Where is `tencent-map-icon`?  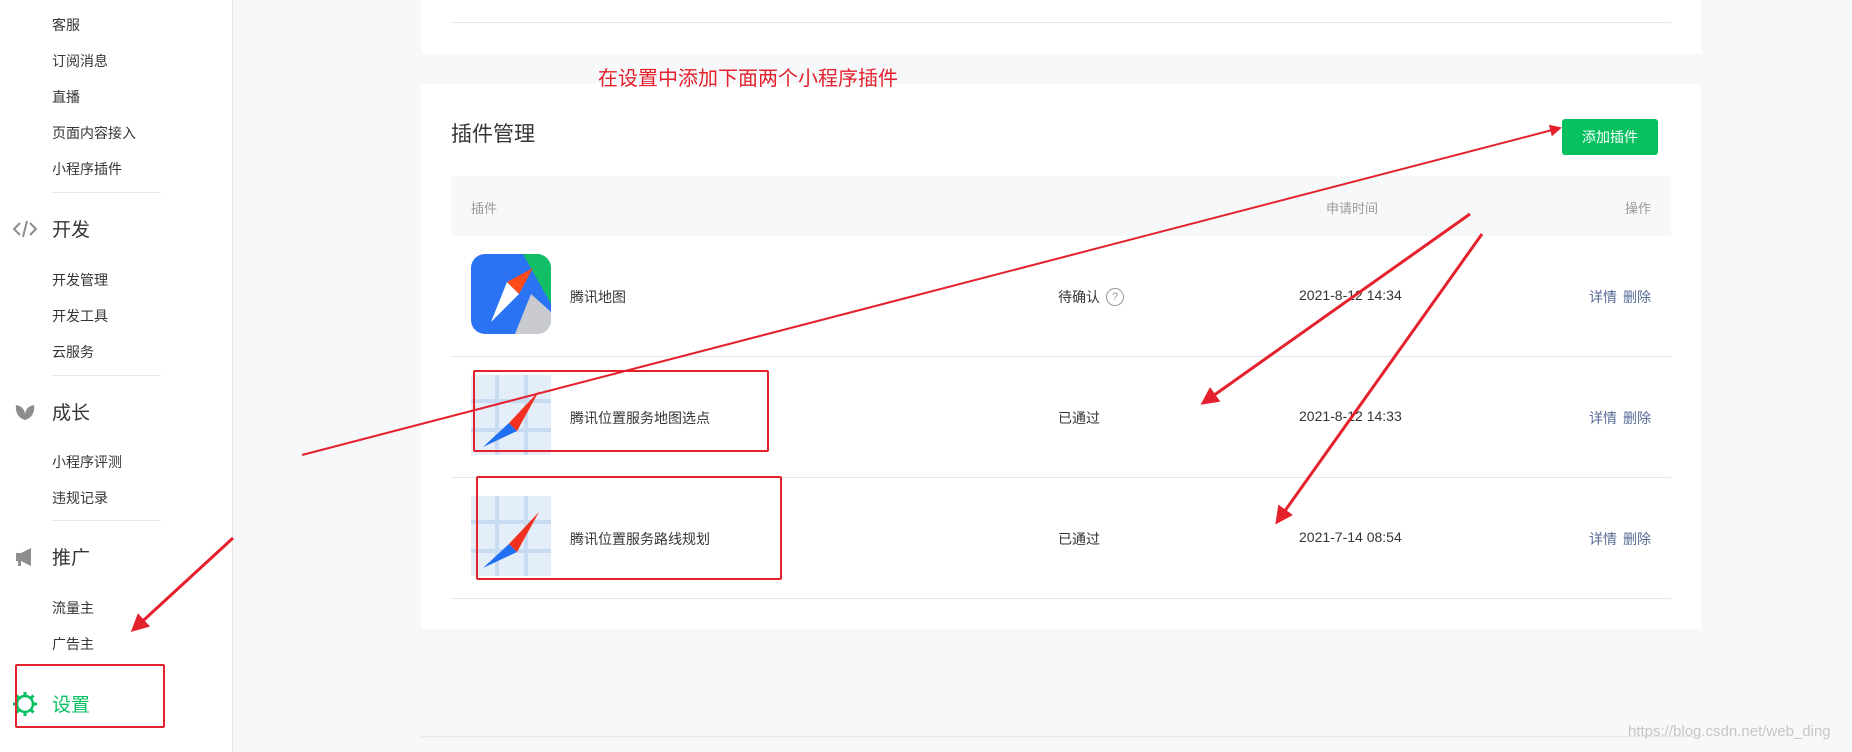
tencent-map-icon is located at coordinates (511, 294).